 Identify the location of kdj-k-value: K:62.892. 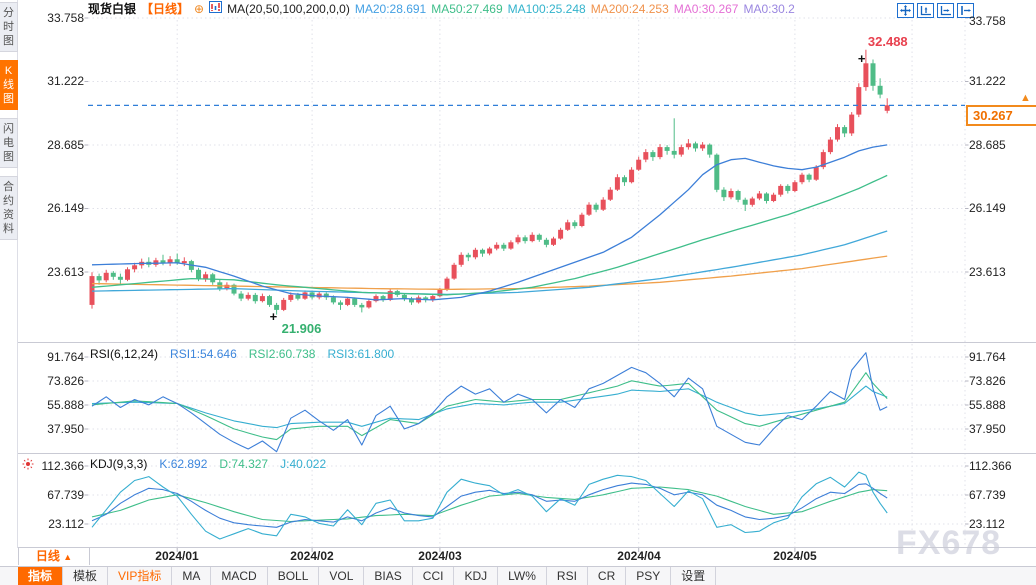
(183, 464).